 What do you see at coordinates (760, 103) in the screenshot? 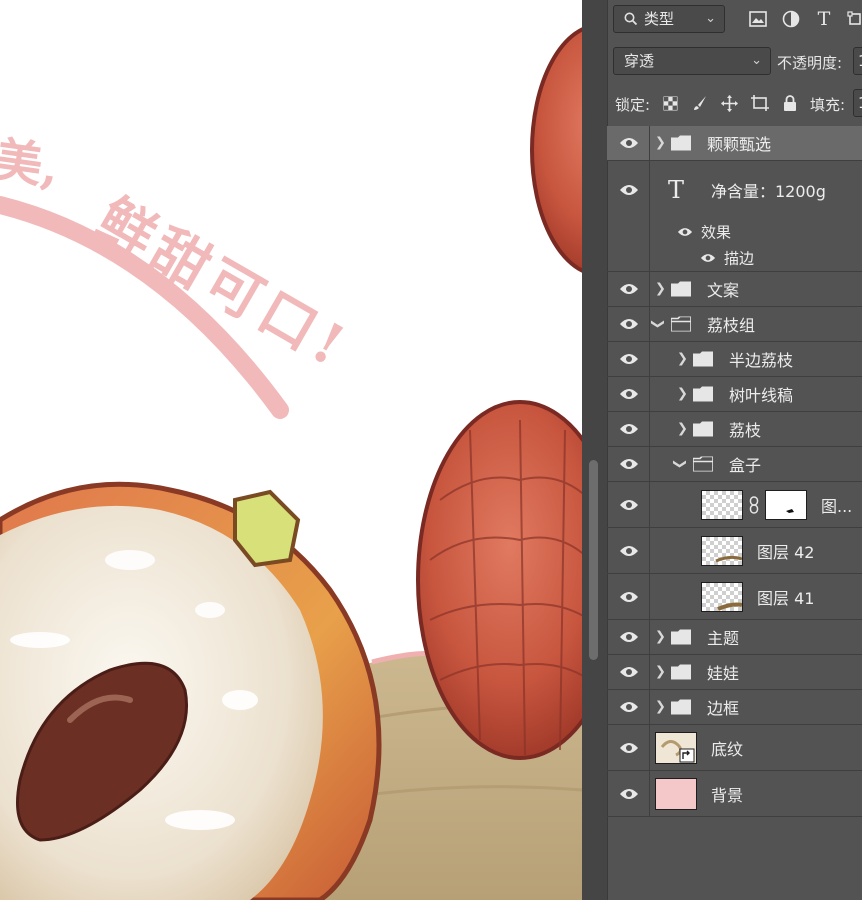
I see `lock-artboard-icon` at bounding box center [760, 103].